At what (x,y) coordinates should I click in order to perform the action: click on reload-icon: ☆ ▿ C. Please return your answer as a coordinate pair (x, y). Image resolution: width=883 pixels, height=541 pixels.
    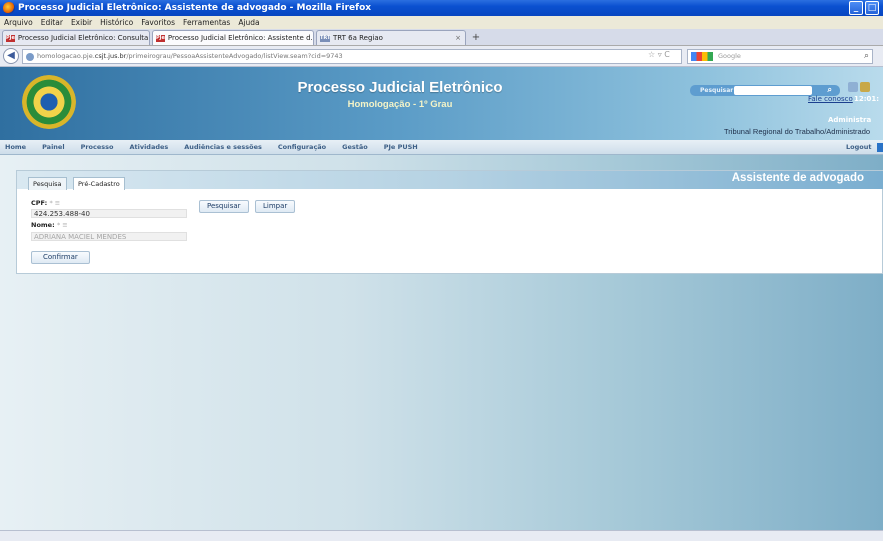
    Looking at the image, I should click on (659, 54).